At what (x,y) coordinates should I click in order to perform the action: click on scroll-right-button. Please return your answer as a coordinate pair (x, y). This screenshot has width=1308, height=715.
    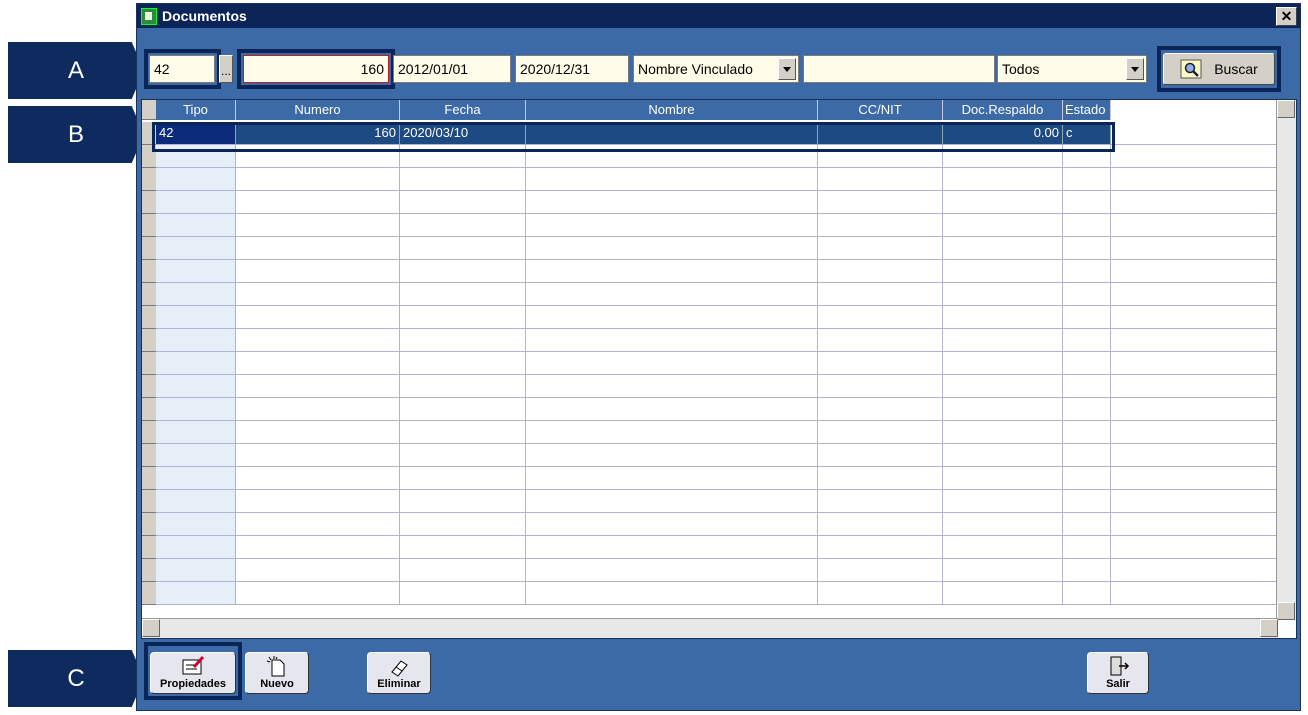
    Looking at the image, I should click on (1269, 628).